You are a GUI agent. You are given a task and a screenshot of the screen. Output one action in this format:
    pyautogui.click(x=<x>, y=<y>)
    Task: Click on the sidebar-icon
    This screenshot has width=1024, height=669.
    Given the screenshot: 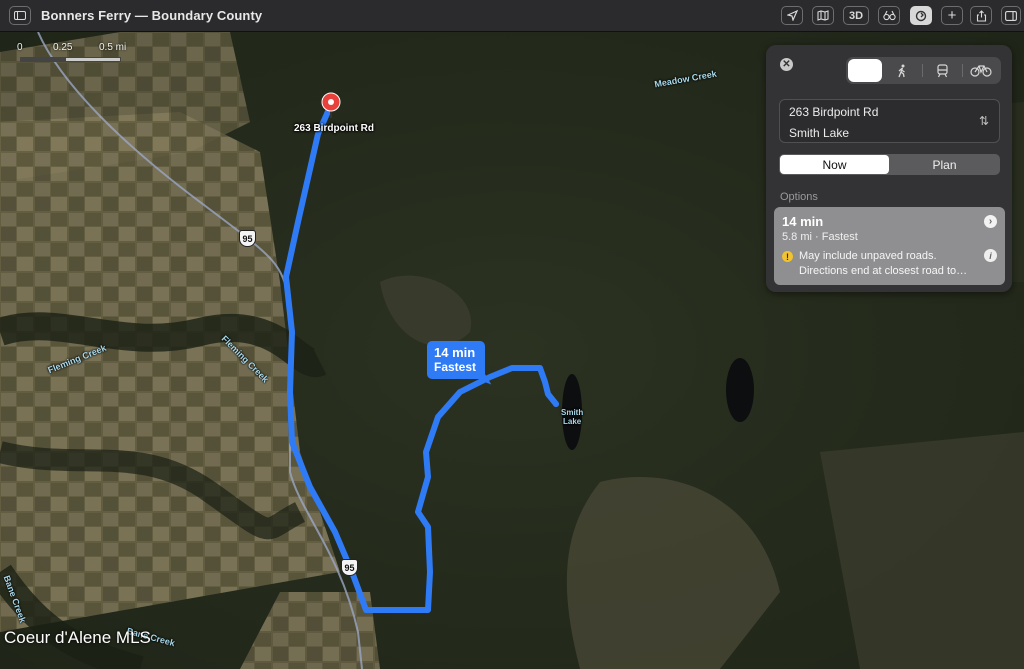 What is the action you would take?
    pyautogui.click(x=20, y=15)
    